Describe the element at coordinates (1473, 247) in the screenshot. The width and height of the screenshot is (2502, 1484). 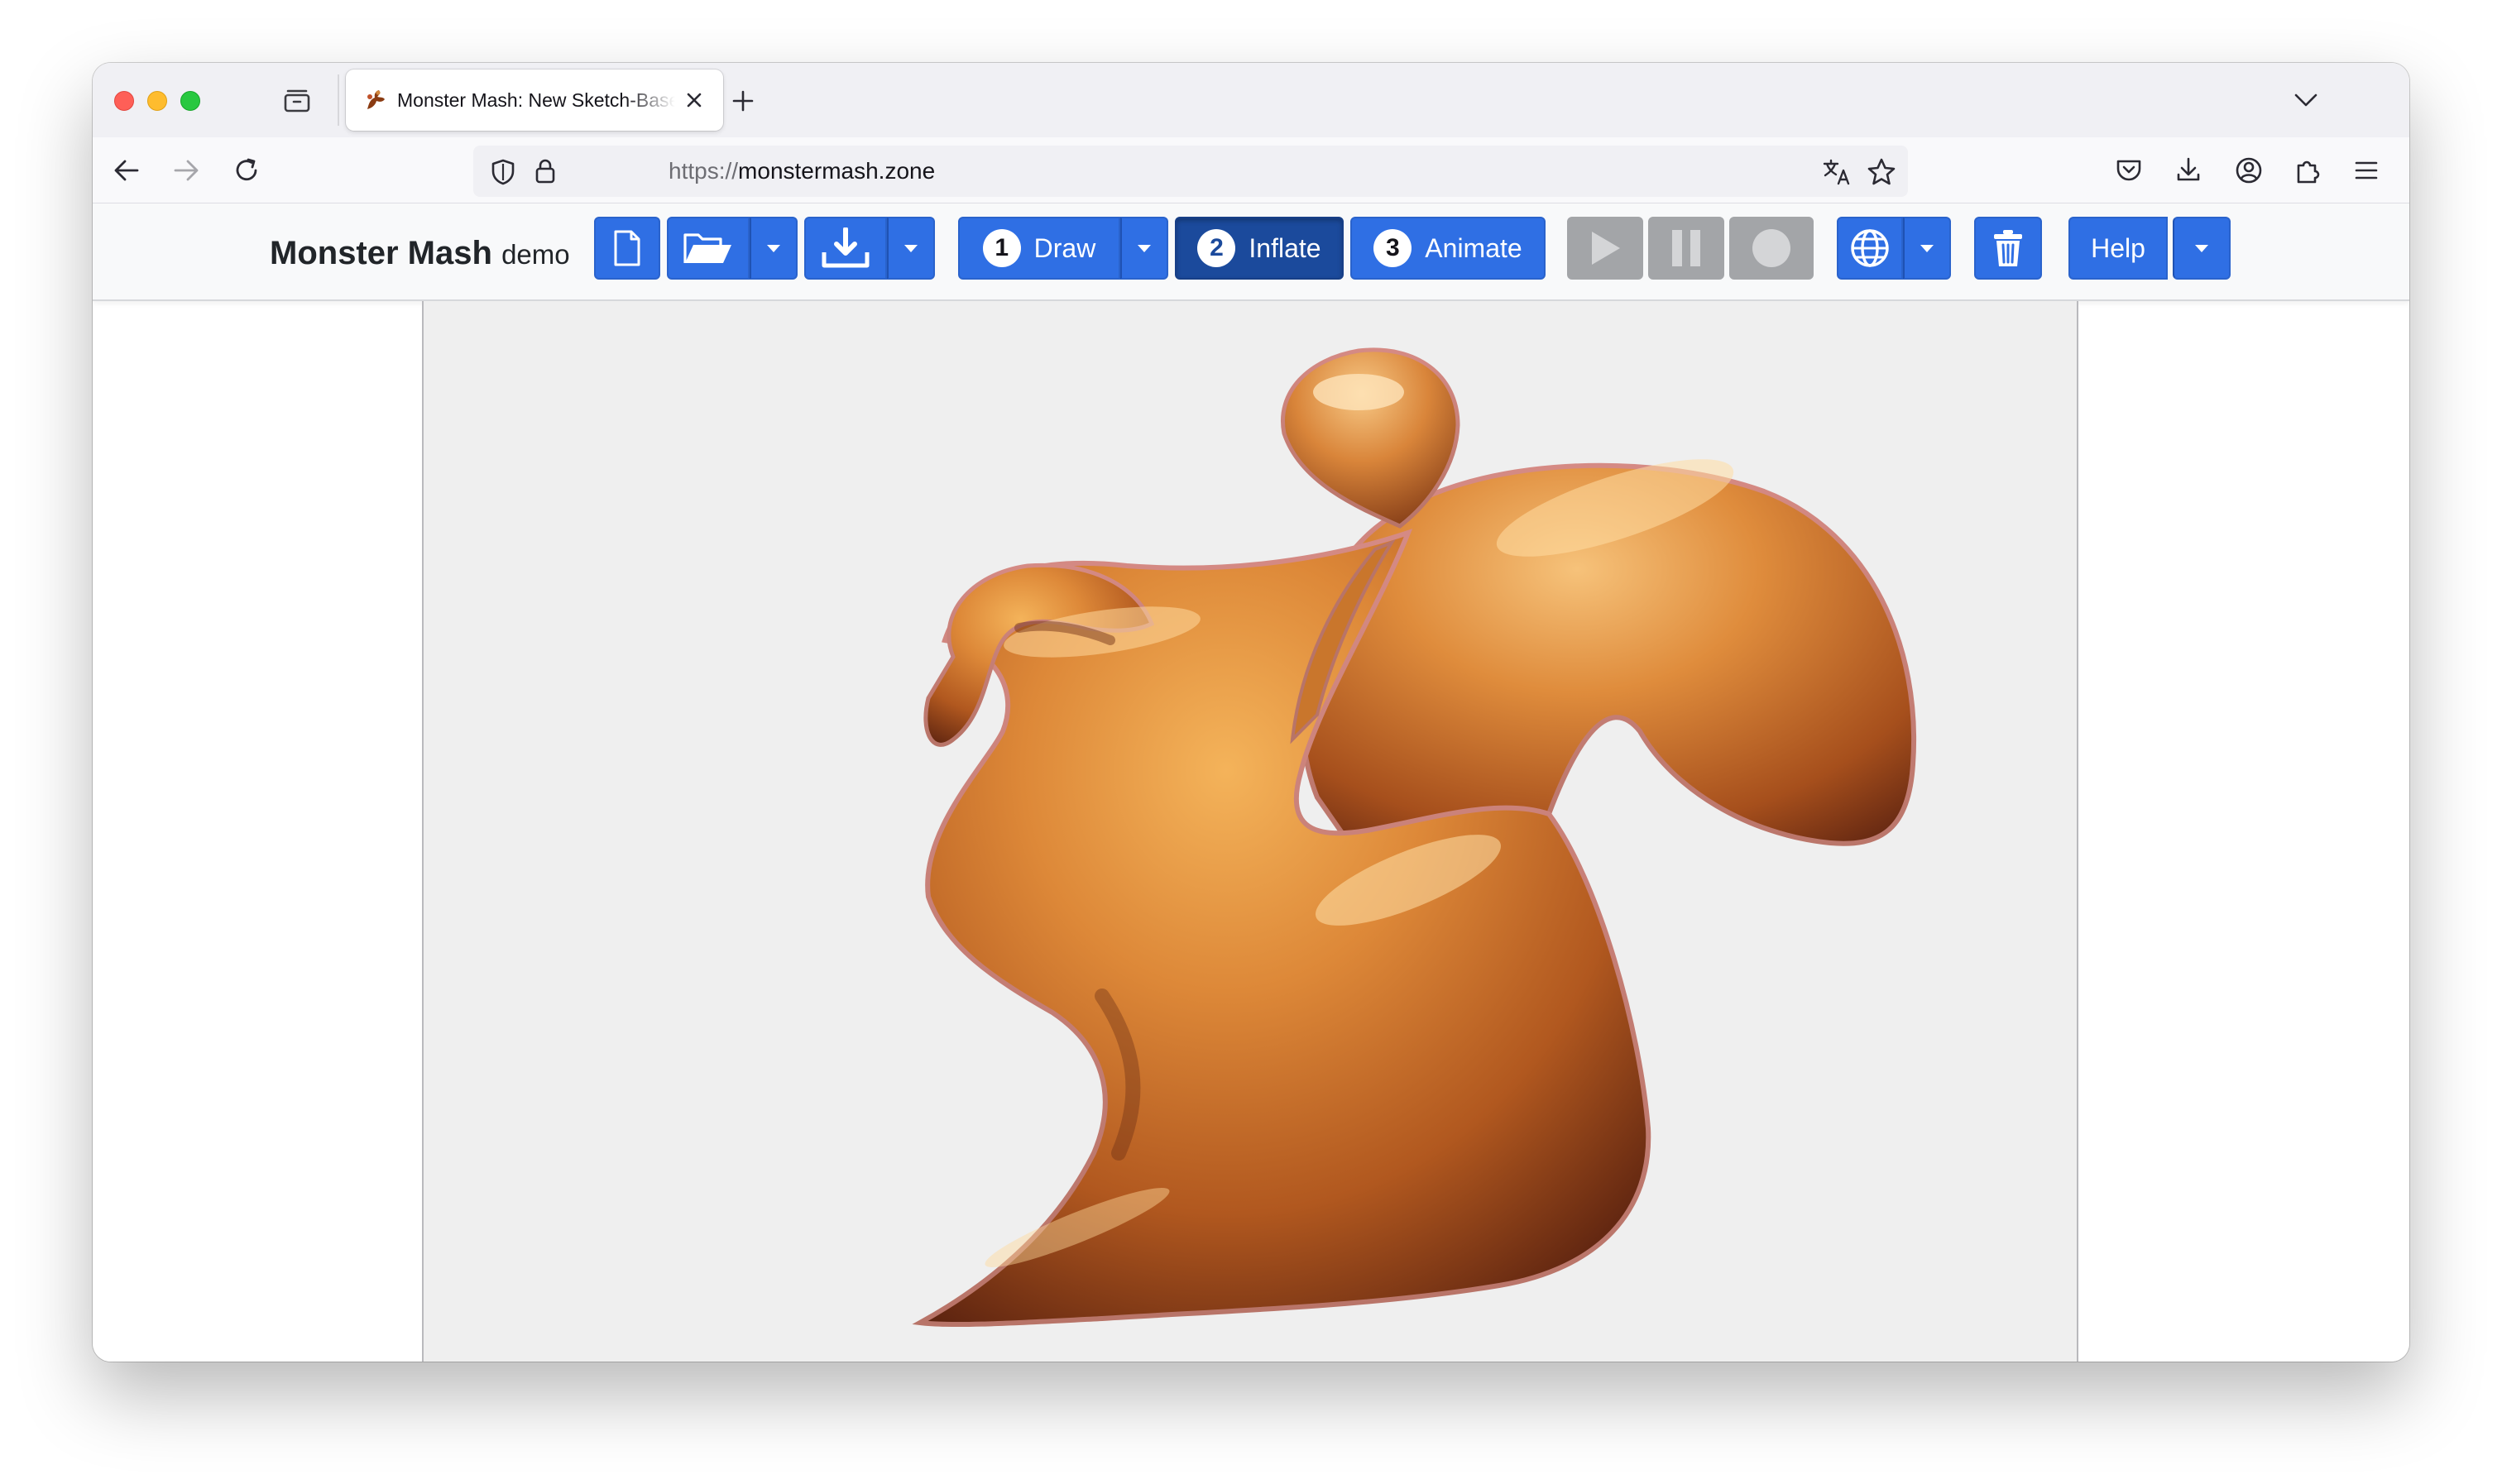
I see `animate-step-label: Animate` at that location.